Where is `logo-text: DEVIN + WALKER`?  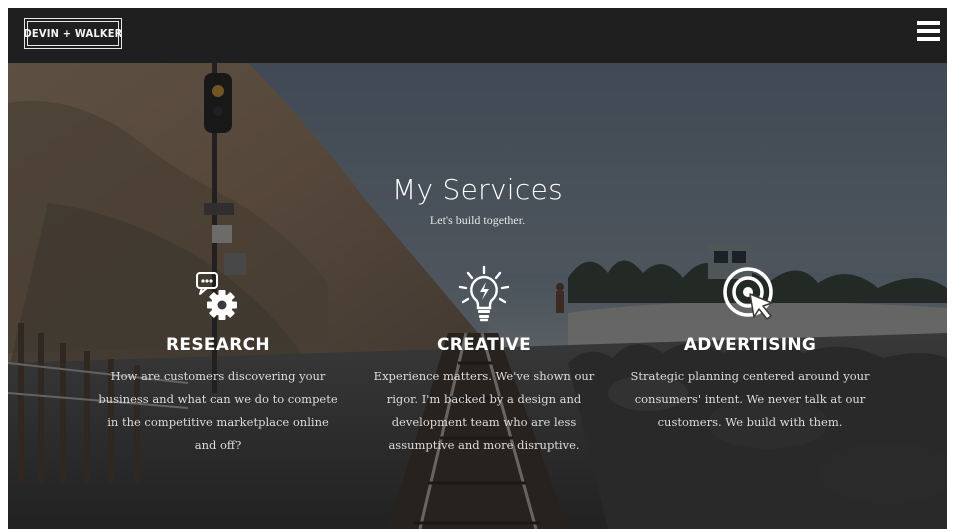
logo-text: DEVIN + WALKER is located at coordinates (72, 33).